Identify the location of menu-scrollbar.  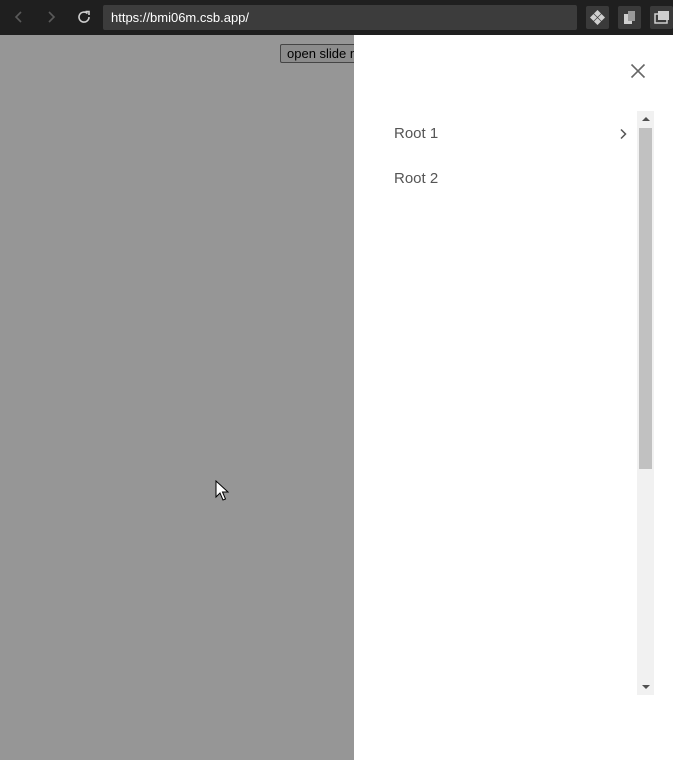
(645, 403).